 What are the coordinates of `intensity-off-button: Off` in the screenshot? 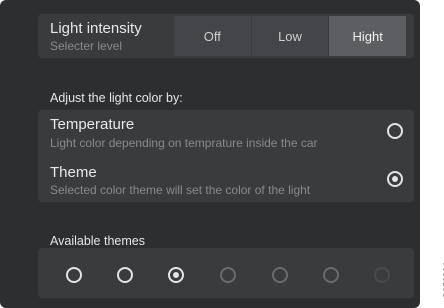 It's located at (212, 36).